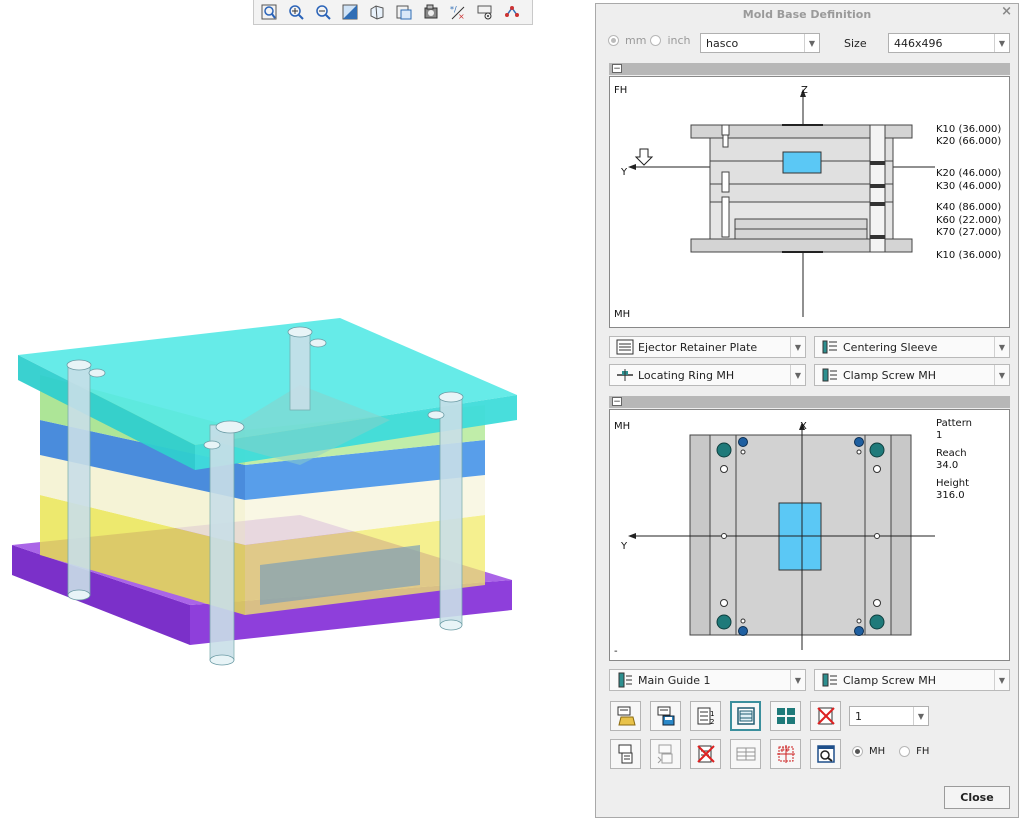 Image resolution: width=1033 pixels, height=827 pixels. I want to click on mh-radio-label: MH, so click(877, 751).